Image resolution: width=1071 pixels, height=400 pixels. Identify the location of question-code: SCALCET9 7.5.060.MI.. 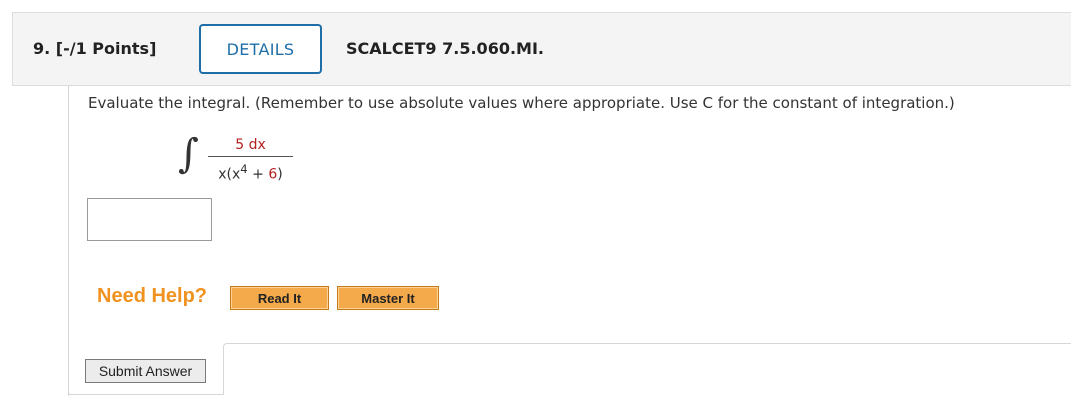
(445, 48).